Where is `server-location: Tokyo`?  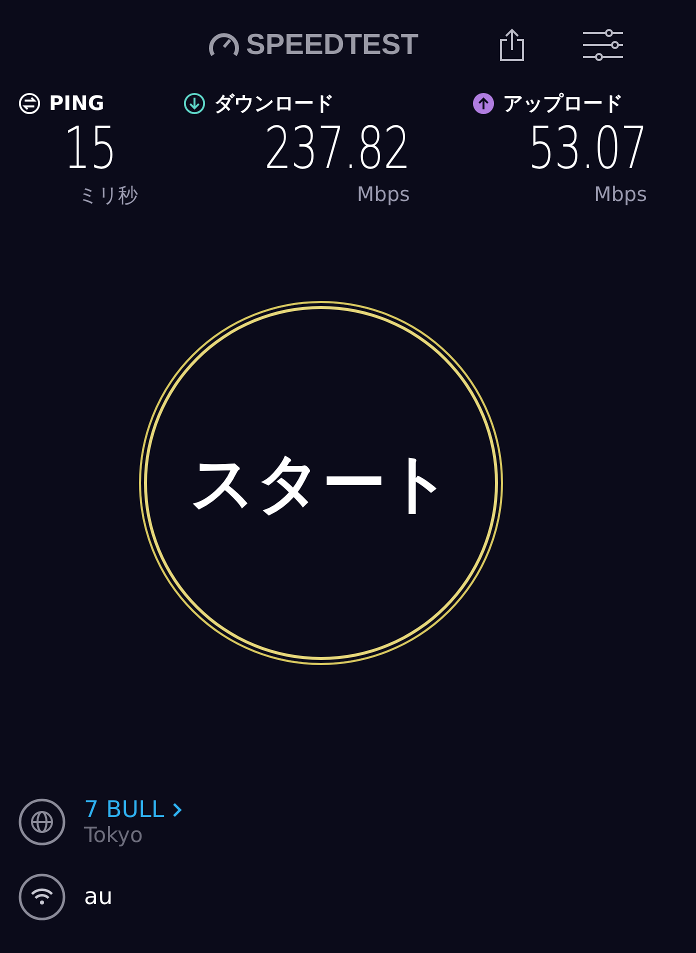 server-location: Tokyo is located at coordinates (114, 835).